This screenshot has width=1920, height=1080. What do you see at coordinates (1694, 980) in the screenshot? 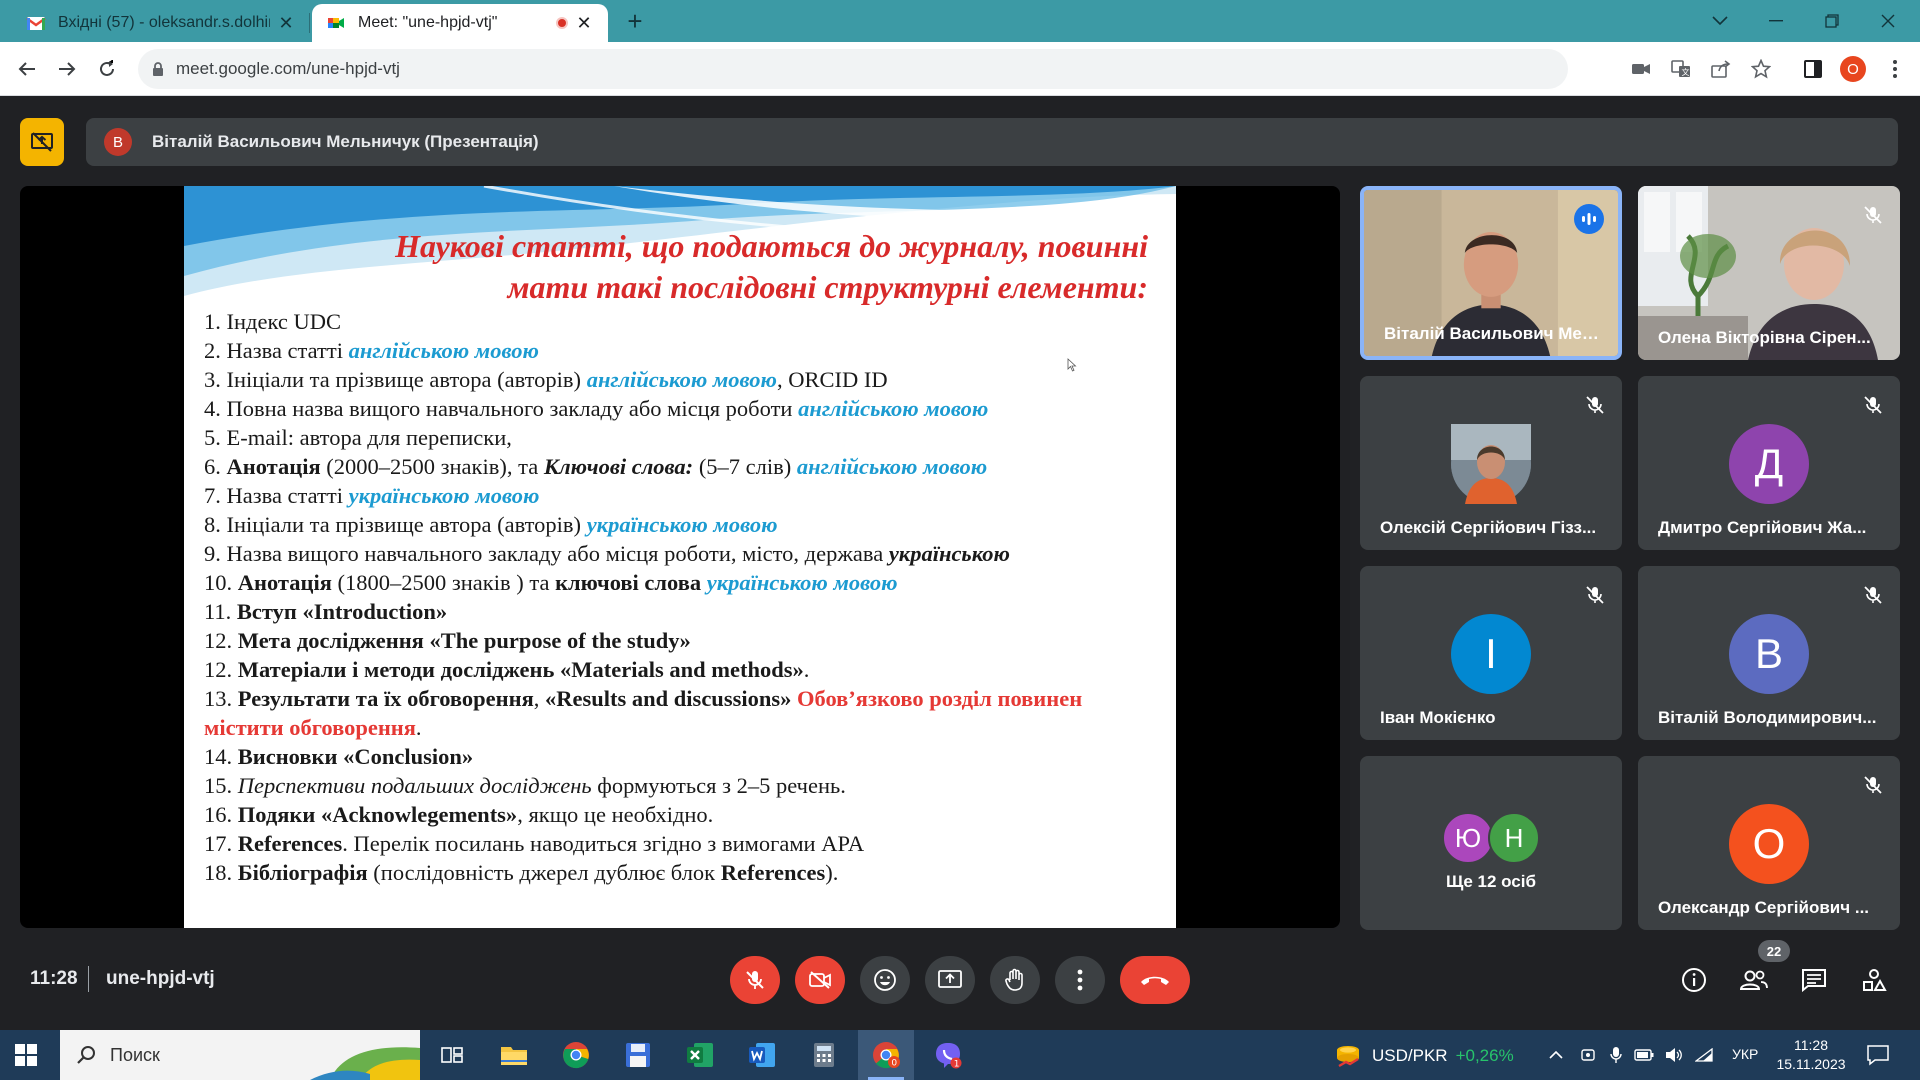
I see `meeting-details-button` at bounding box center [1694, 980].